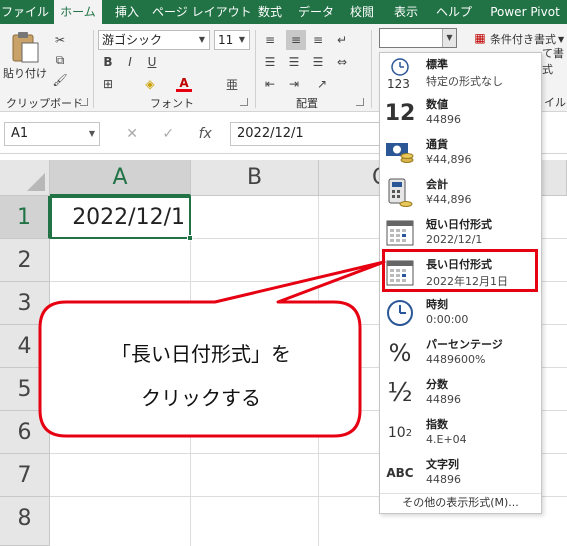 This screenshot has width=567, height=546. I want to click on paste-label: 貼り付け, so click(25, 73).